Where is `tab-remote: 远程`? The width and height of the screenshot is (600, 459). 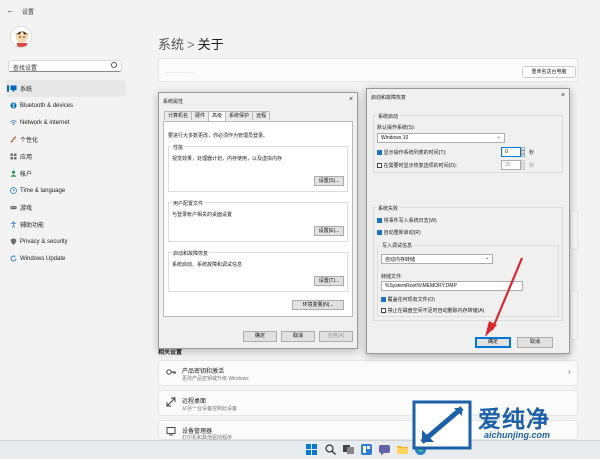 tab-remote: 远程 is located at coordinates (261, 115).